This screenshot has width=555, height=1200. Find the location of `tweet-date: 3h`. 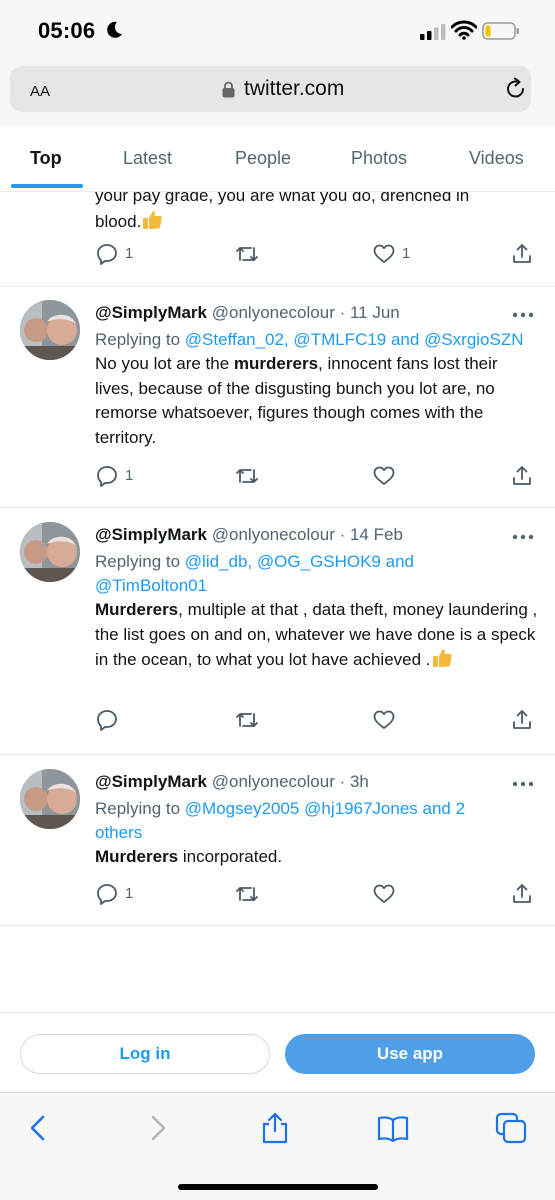

tweet-date: 3h is located at coordinates (359, 781).